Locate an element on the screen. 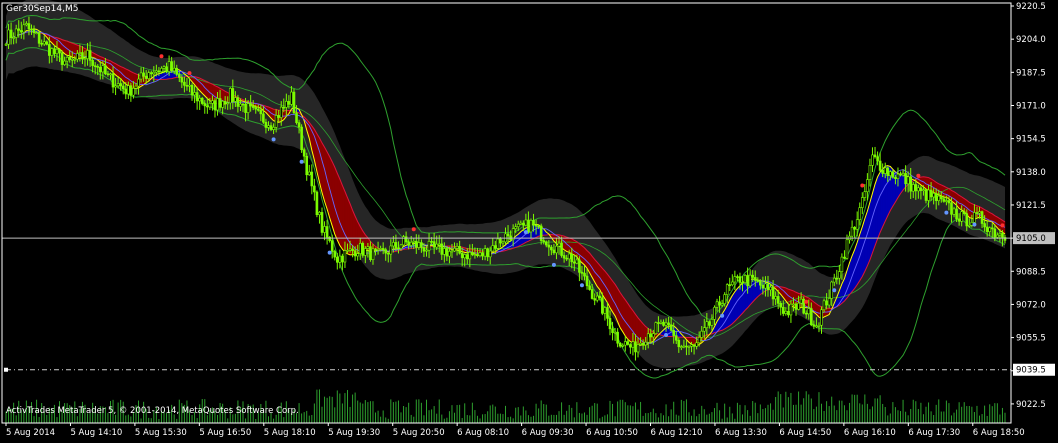 The image size is (1058, 443). y-tick-label: 9121.5 is located at coordinates (1031, 206).